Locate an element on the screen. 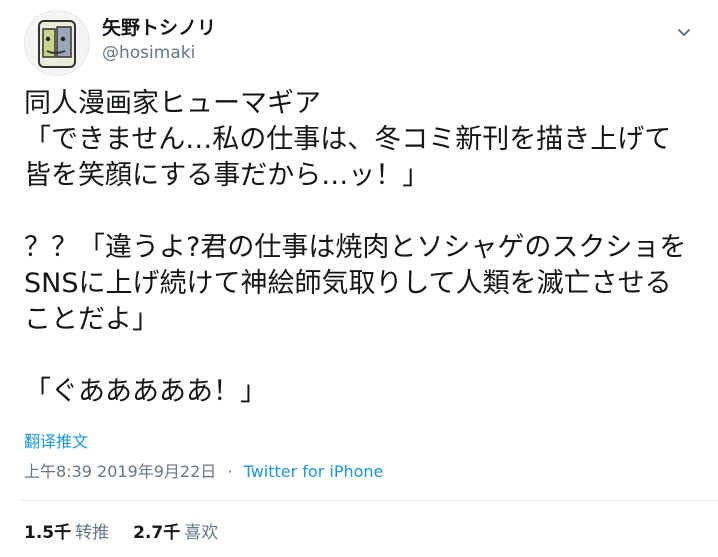 The height and width of the screenshot is (557, 718). tweet-header: 矢野トシノリ @hosimaki is located at coordinates (361, 45).